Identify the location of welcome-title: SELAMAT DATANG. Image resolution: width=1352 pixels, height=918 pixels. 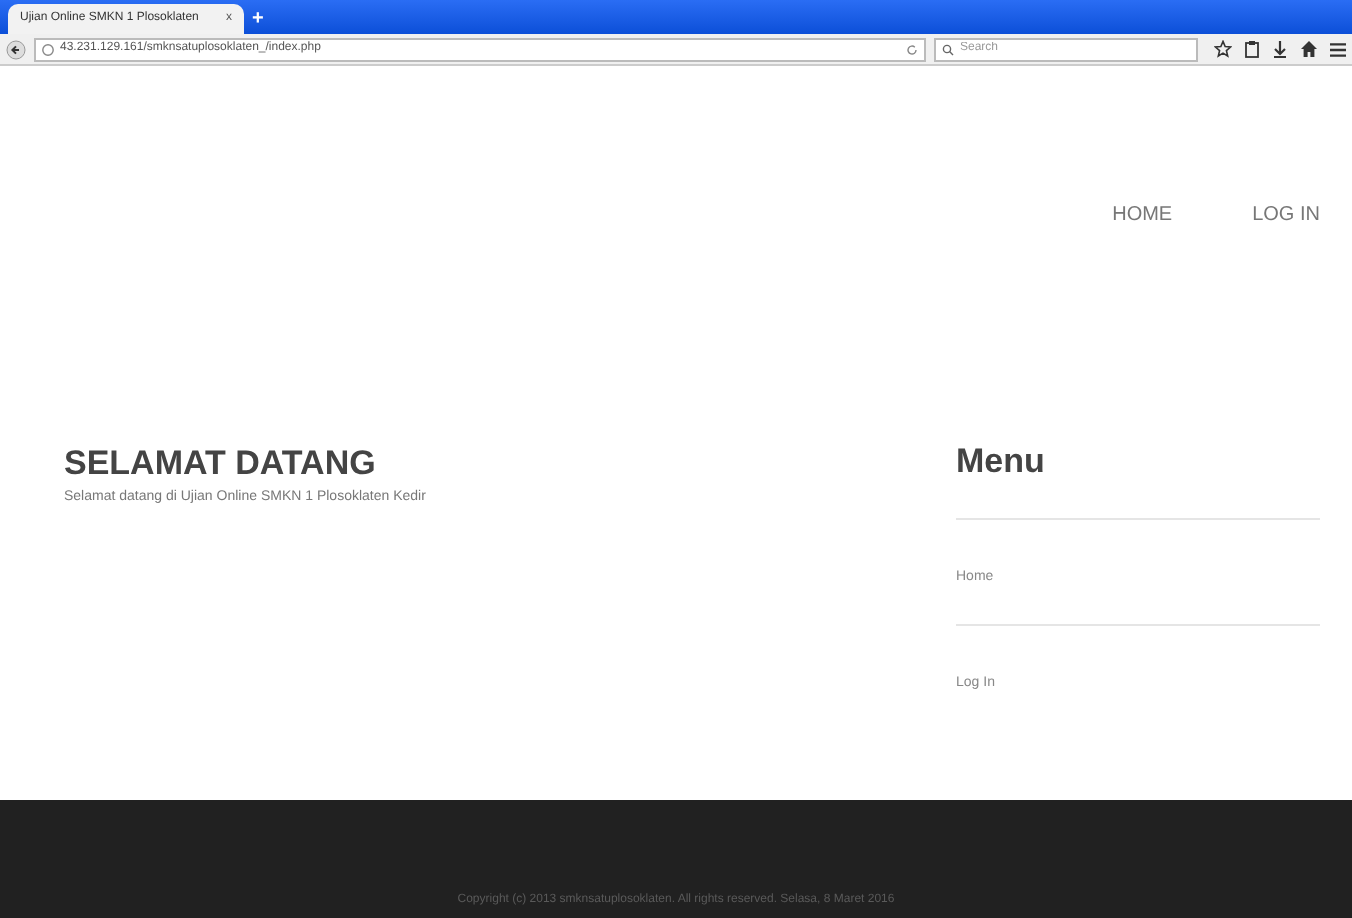
(221, 464).